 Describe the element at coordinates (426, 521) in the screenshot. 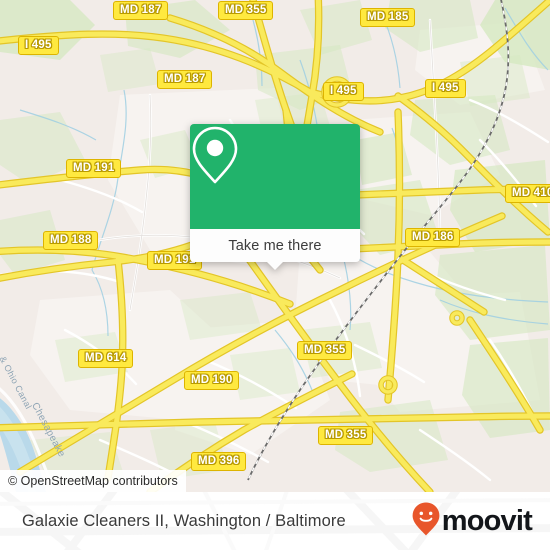

I see `moovit-pin-icon` at that location.